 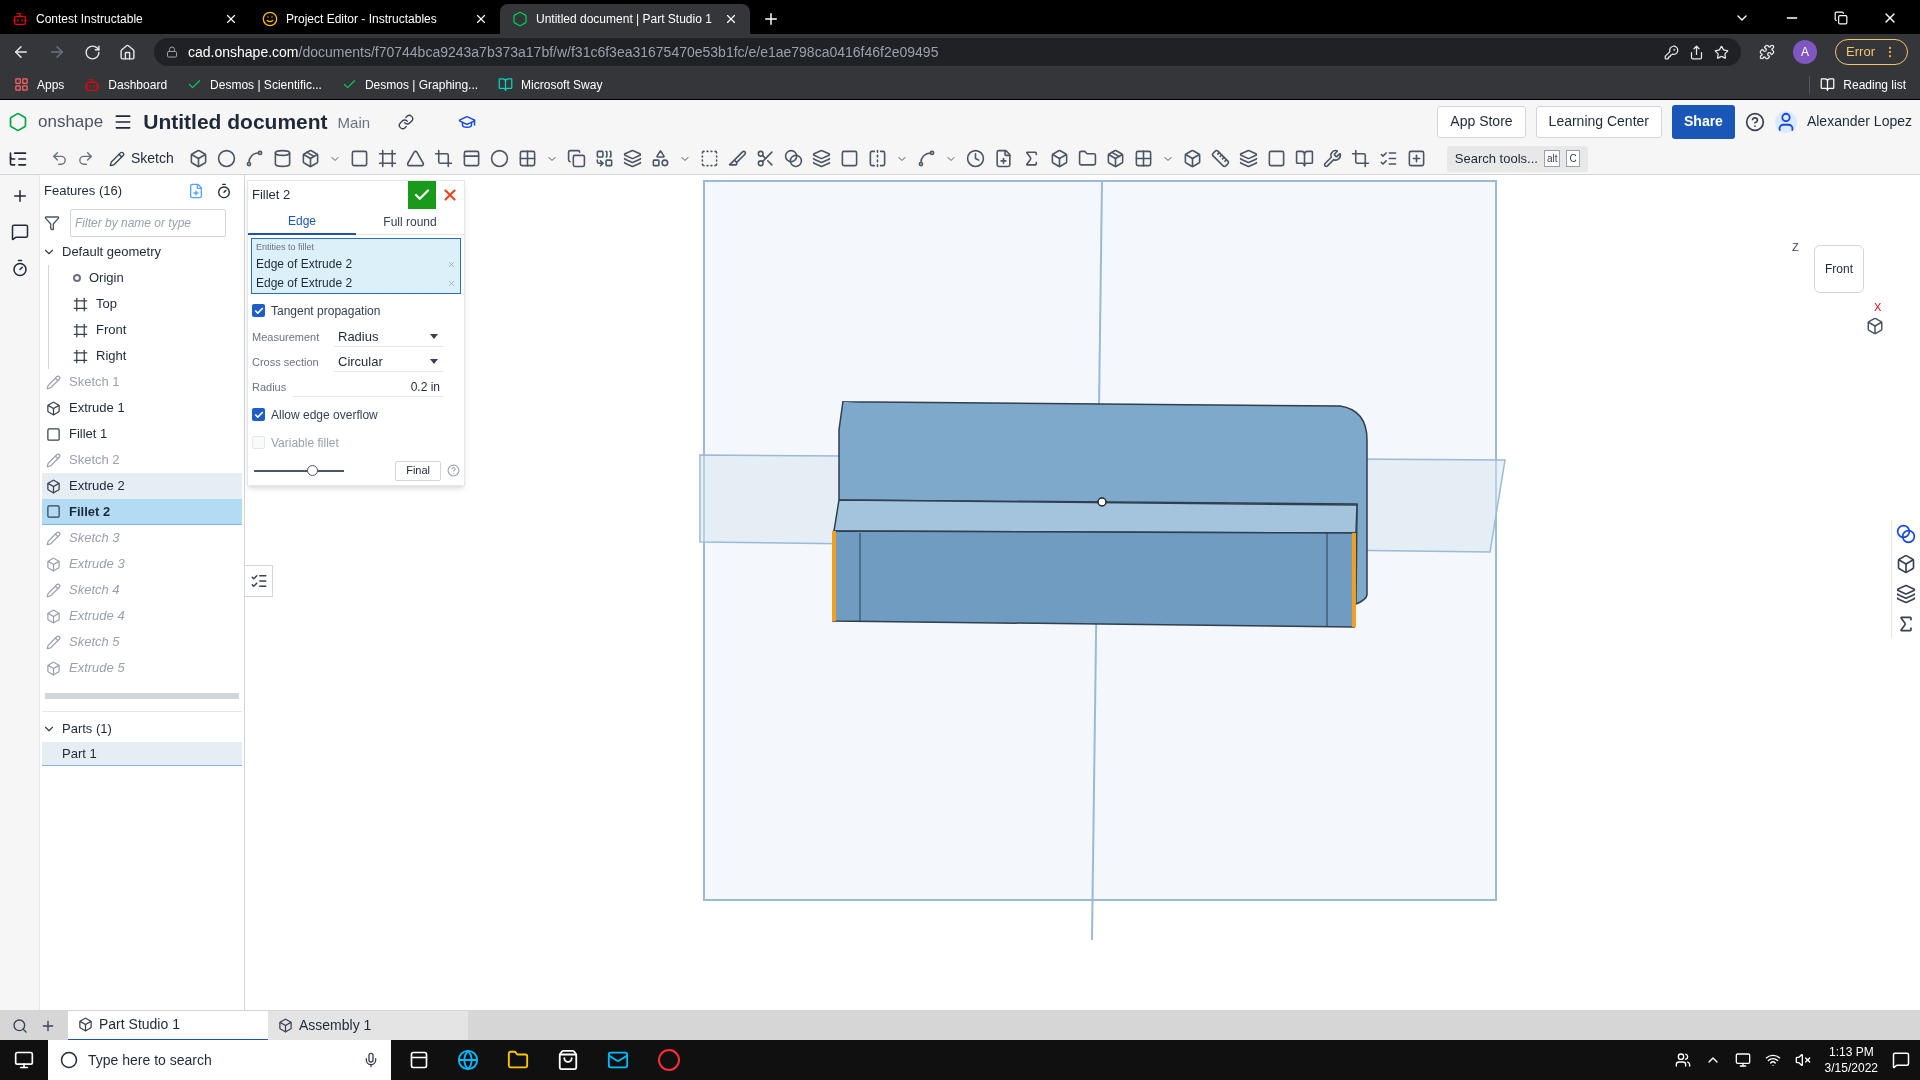 I want to click on address-bar: cad.onshape.com/documents/f70744bca9243a7b373a17bf/w/f31c6f3ea31675470e53b1fc/e/e1ae798ca0416f46f2e09495, so click(x=948, y=52).